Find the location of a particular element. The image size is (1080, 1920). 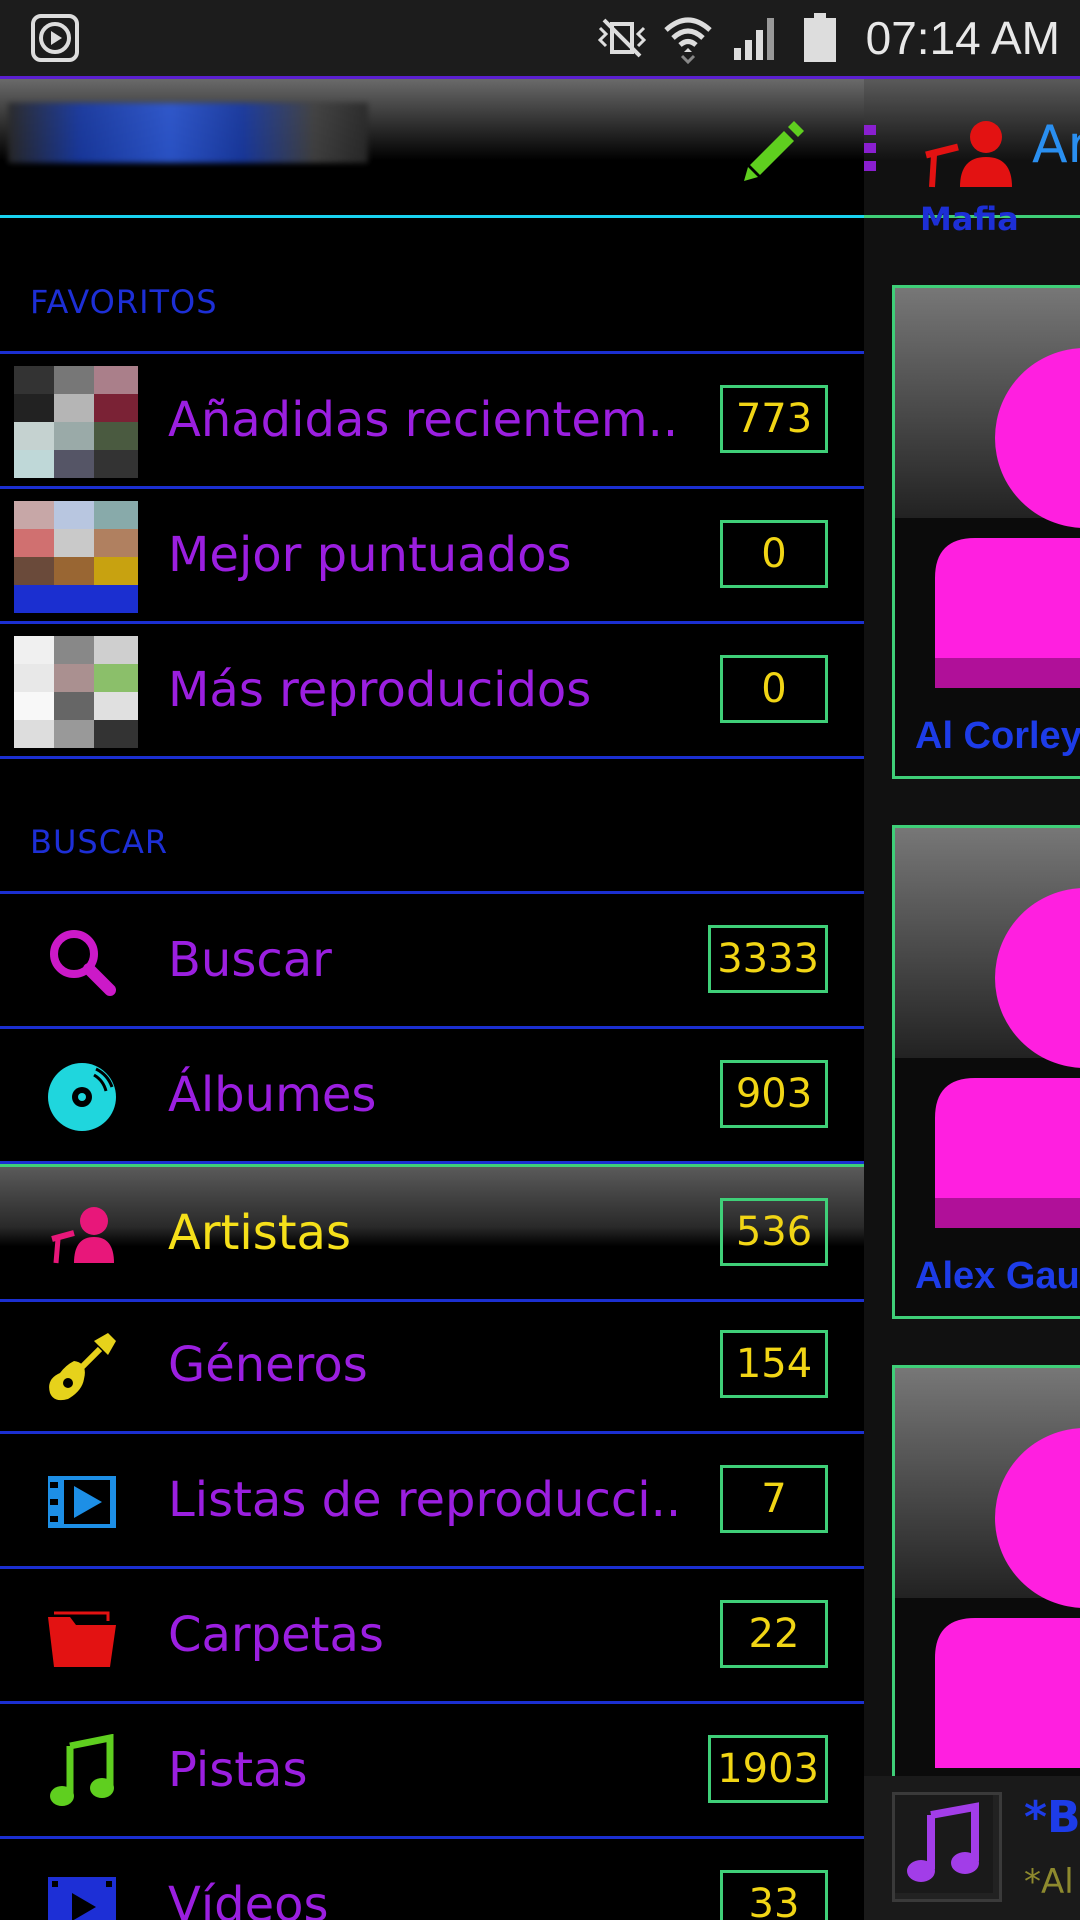

item-count-badge: 1903 is located at coordinates (768, 1769).